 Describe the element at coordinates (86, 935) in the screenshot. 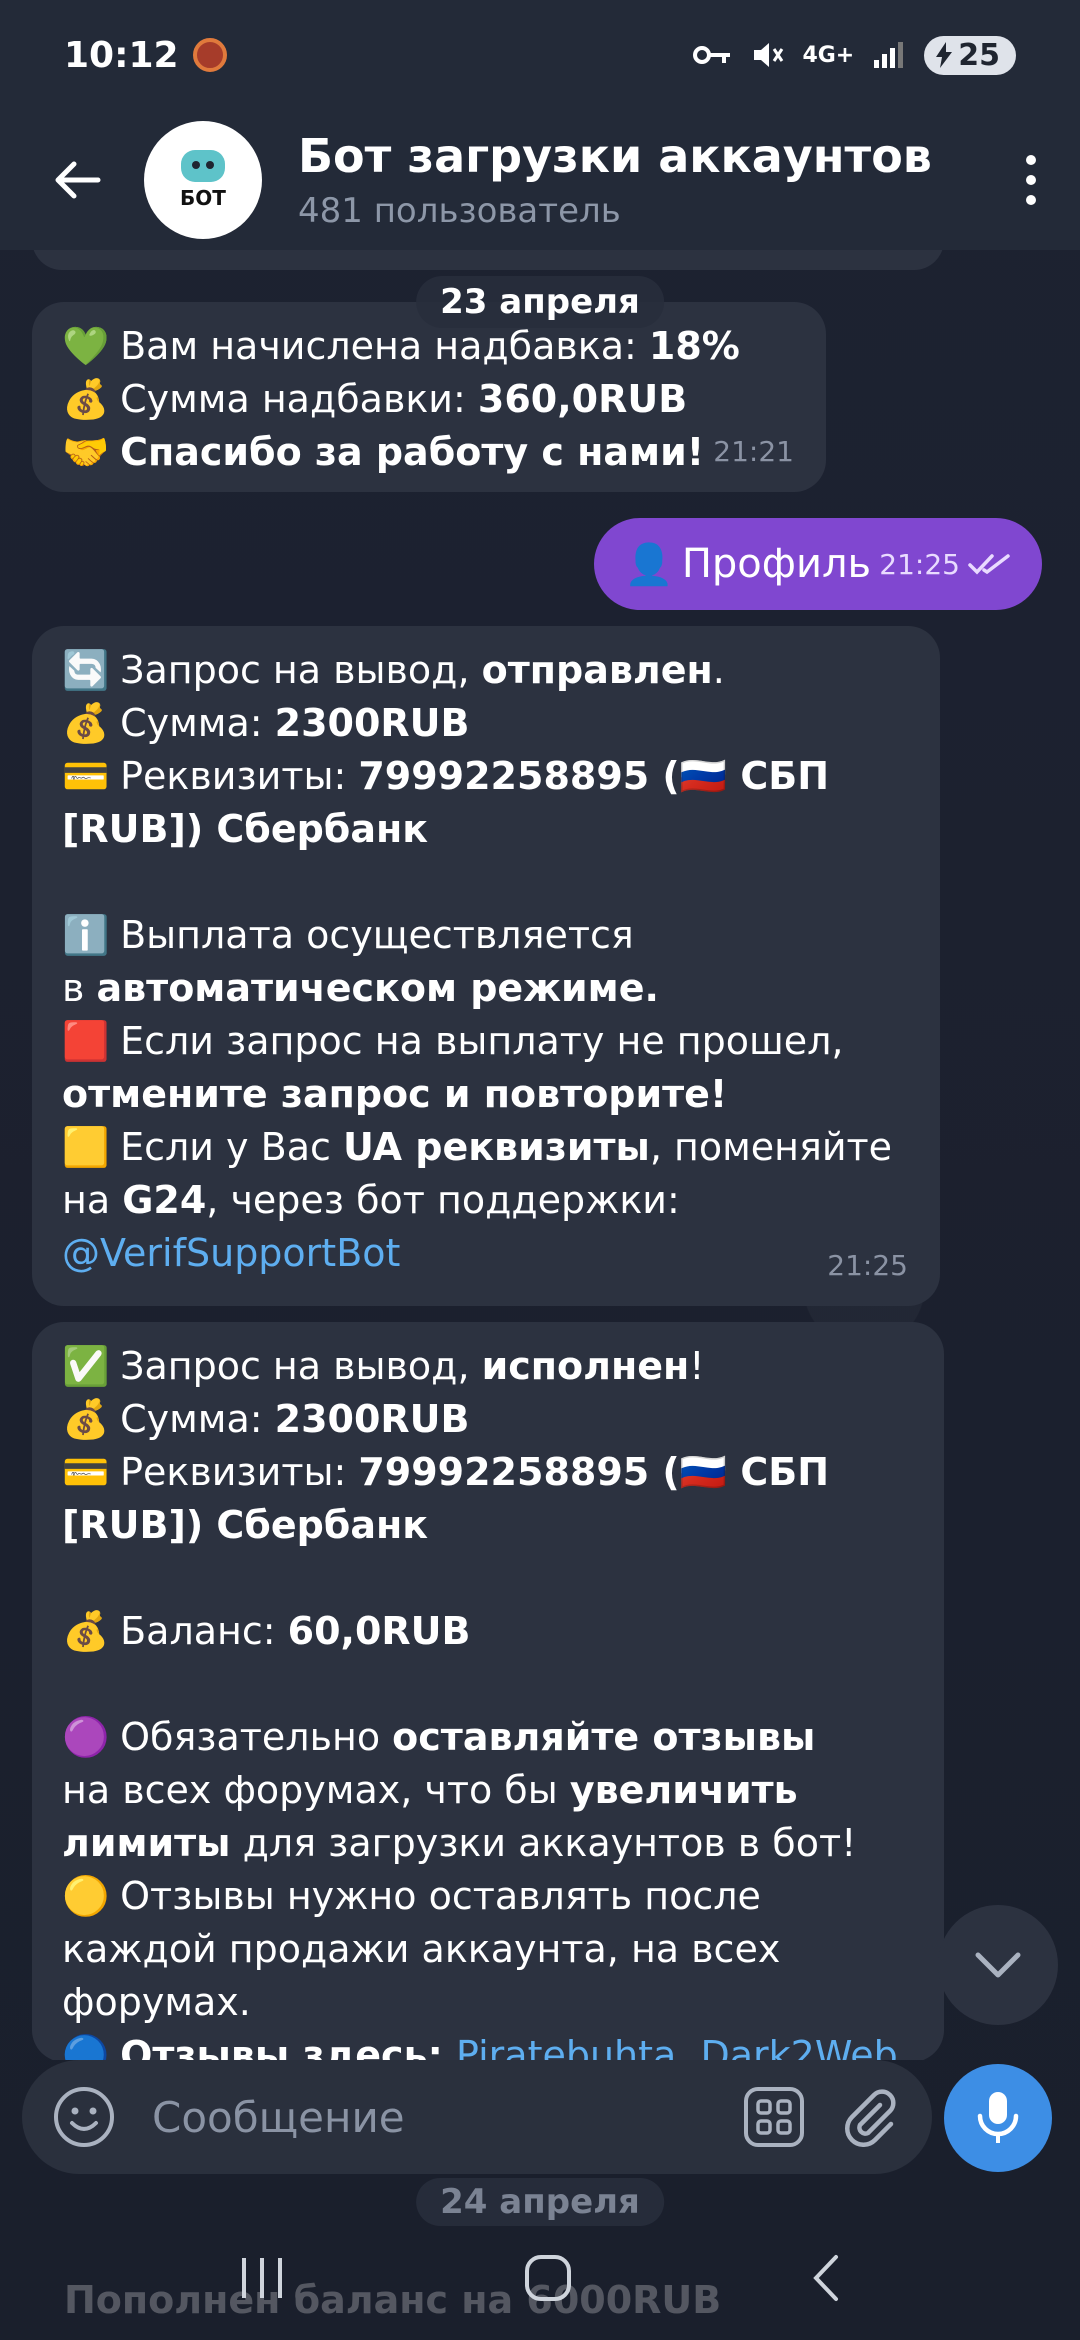

I see `info-icon: ℹ️` at that location.